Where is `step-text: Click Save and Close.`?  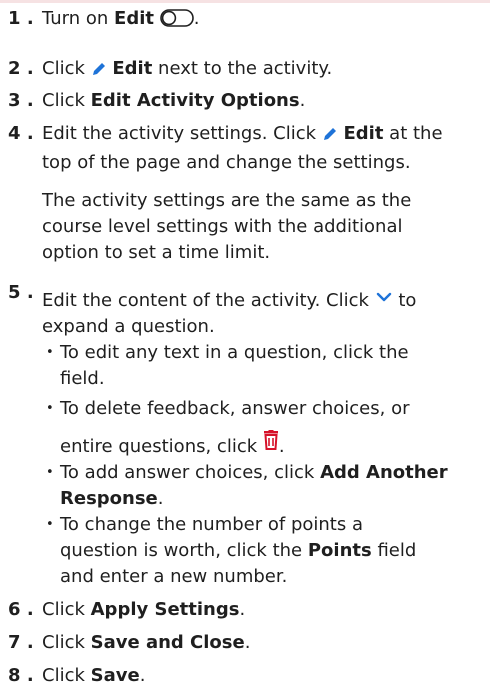 step-text: Click Save and Close. is located at coordinates (146, 642).